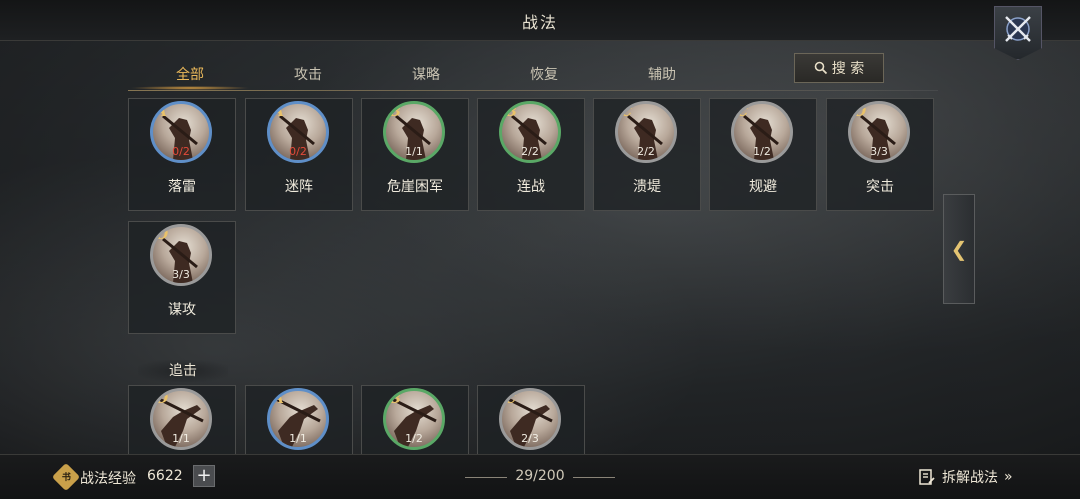 The image size is (1080, 499). I want to click on skill-card: C 1/2 规避, so click(763, 154).